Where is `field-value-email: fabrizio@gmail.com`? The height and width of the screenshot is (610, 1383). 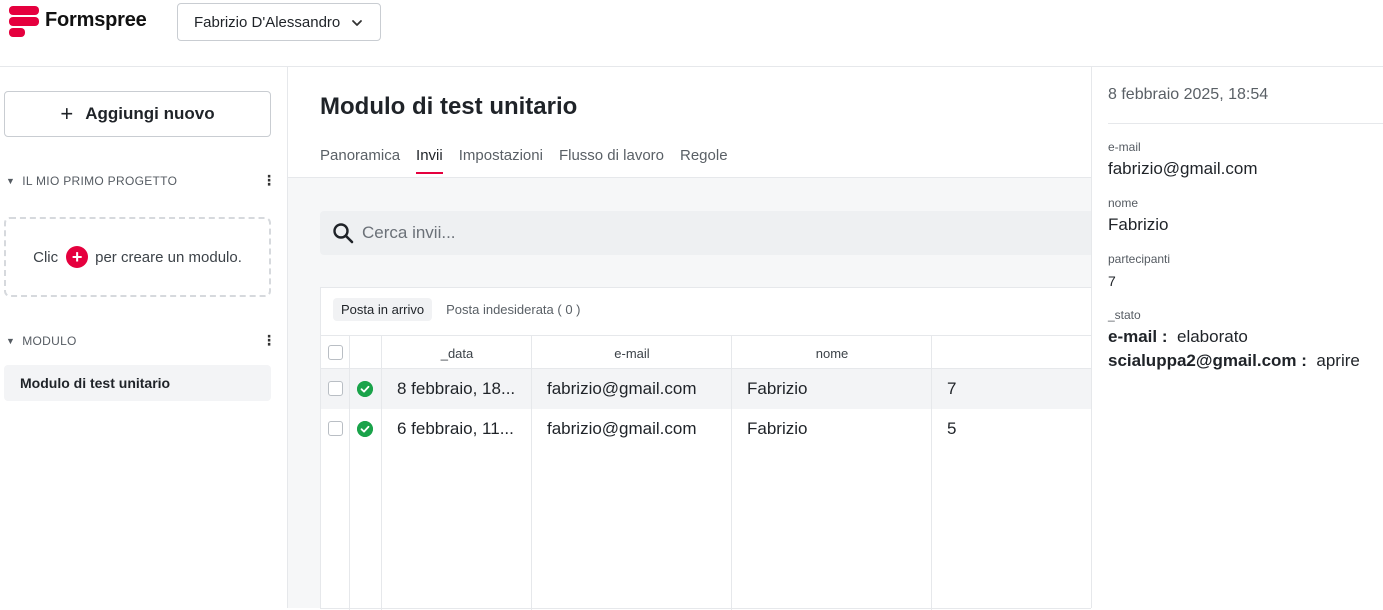 field-value-email: fabrizio@gmail.com is located at coordinates (1183, 168).